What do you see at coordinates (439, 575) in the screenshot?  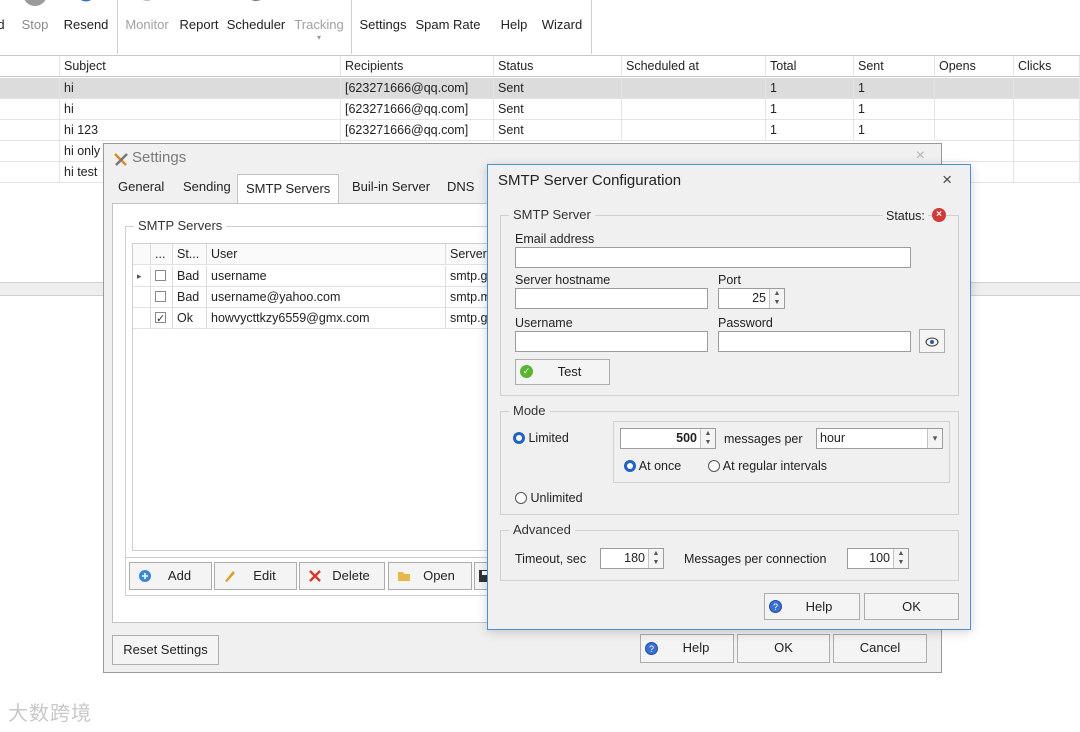 I see `open-label: Open` at bounding box center [439, 575].